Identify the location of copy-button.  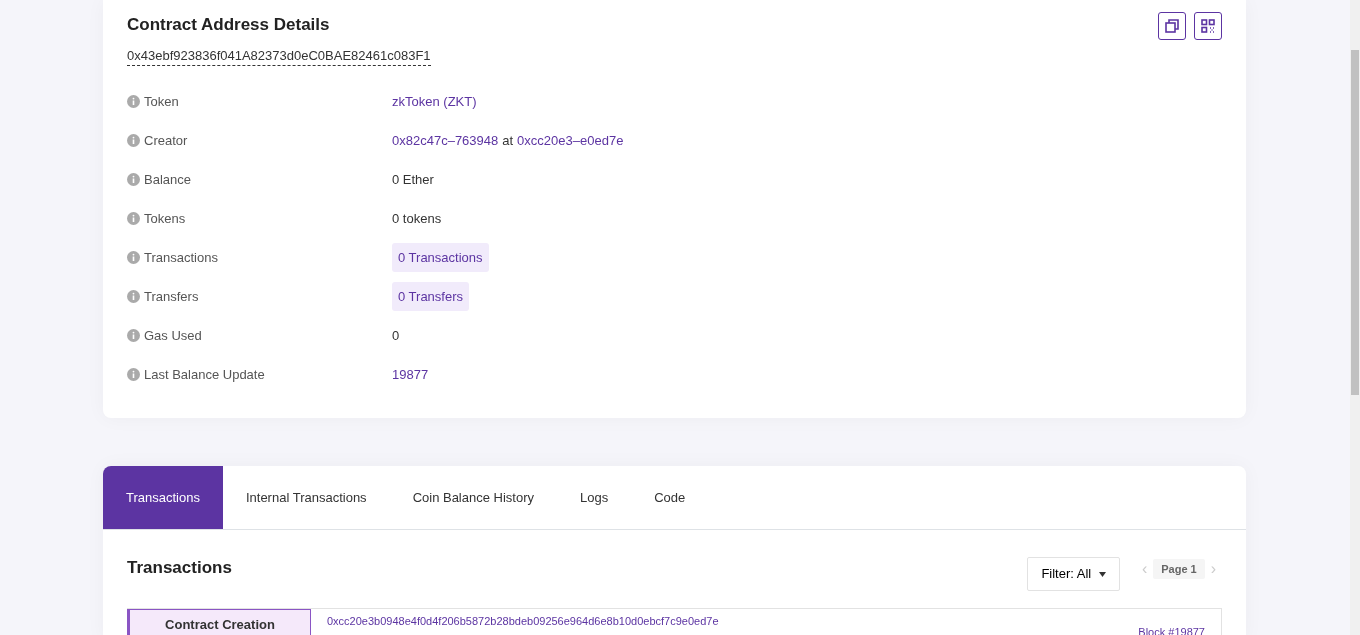
(1172, 26).